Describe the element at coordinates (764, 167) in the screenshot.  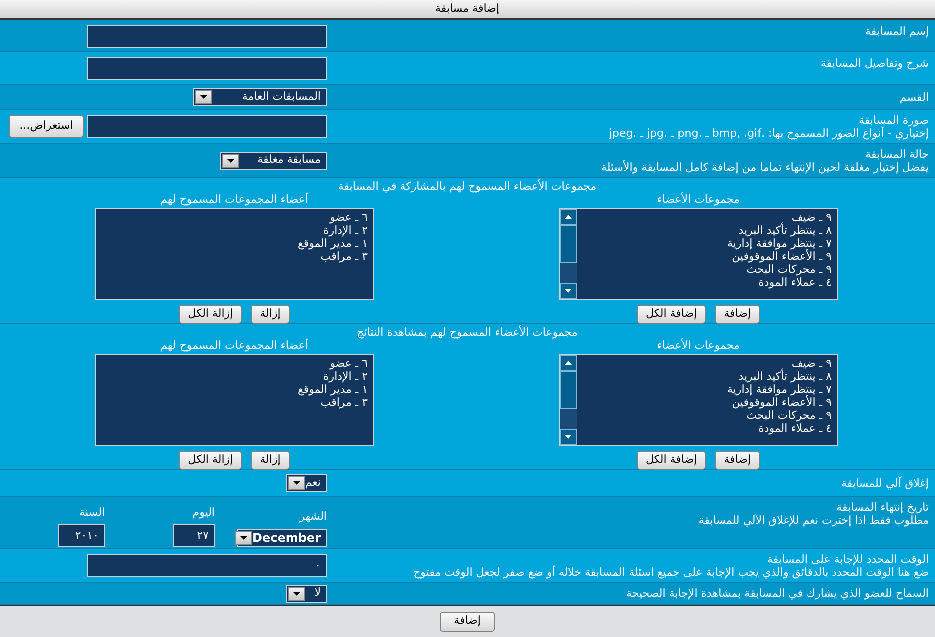
I see `field-hint: يفضل إختيار مغلقة لحين الإنتهاء تماما من إضافة كامل المسابقة والأسئلة` at that location.